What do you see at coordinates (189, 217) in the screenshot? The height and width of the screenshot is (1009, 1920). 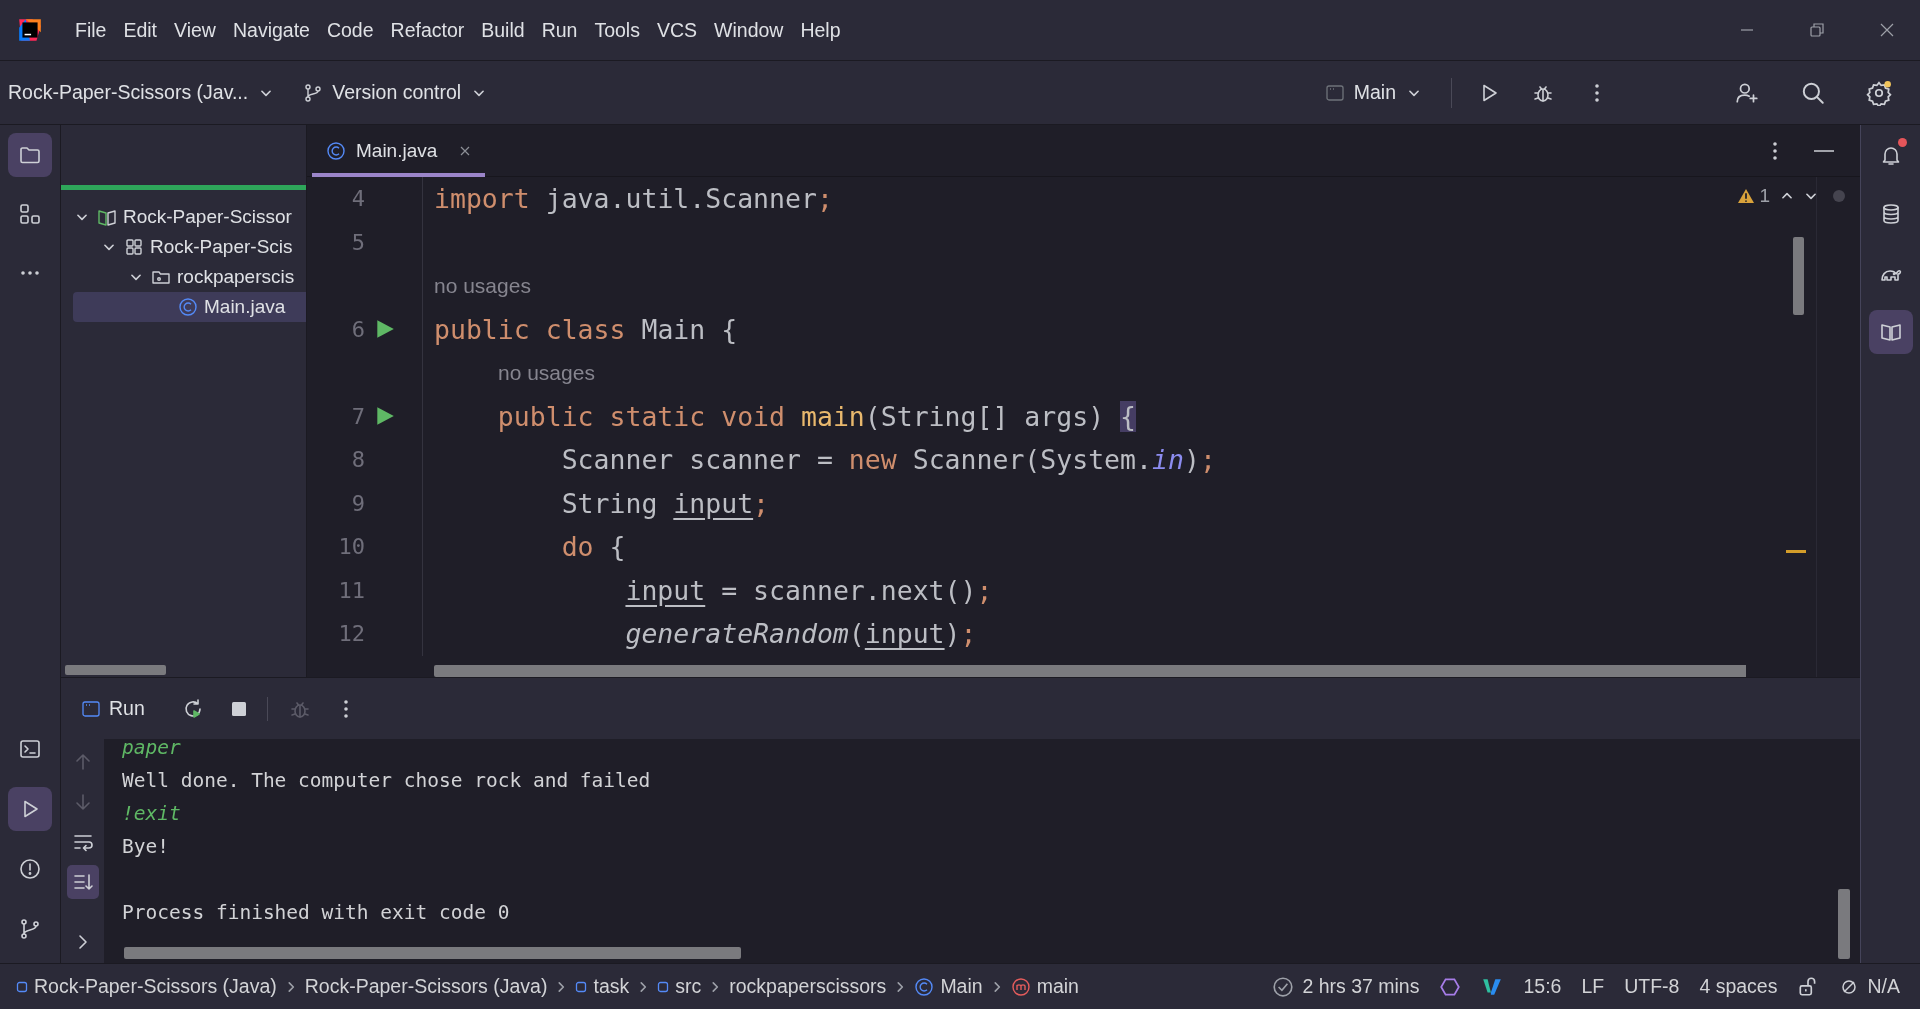 I see `tree-item: Rock-Paper-Scissor` at bounding box center [189, 217].